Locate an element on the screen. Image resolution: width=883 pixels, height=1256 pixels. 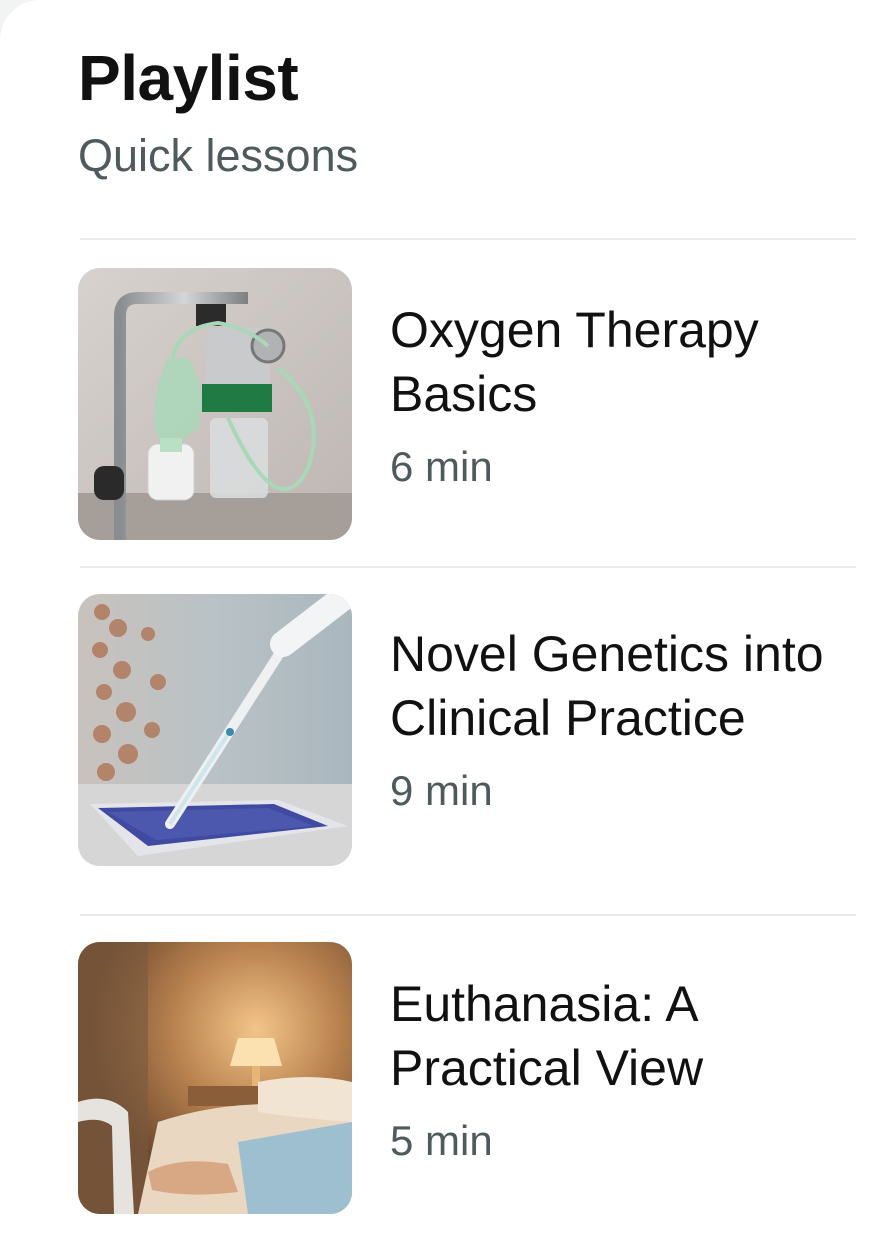
oxygen-mask-thumbnail is located at coordinates (215, 404).